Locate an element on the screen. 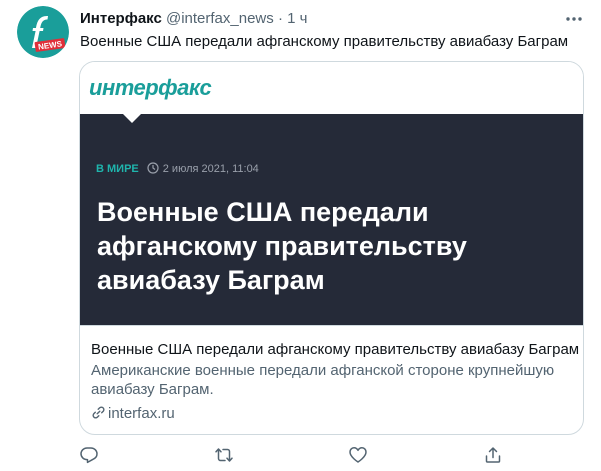  category-label: В МИРЕ is located at coordinates (117, 169).